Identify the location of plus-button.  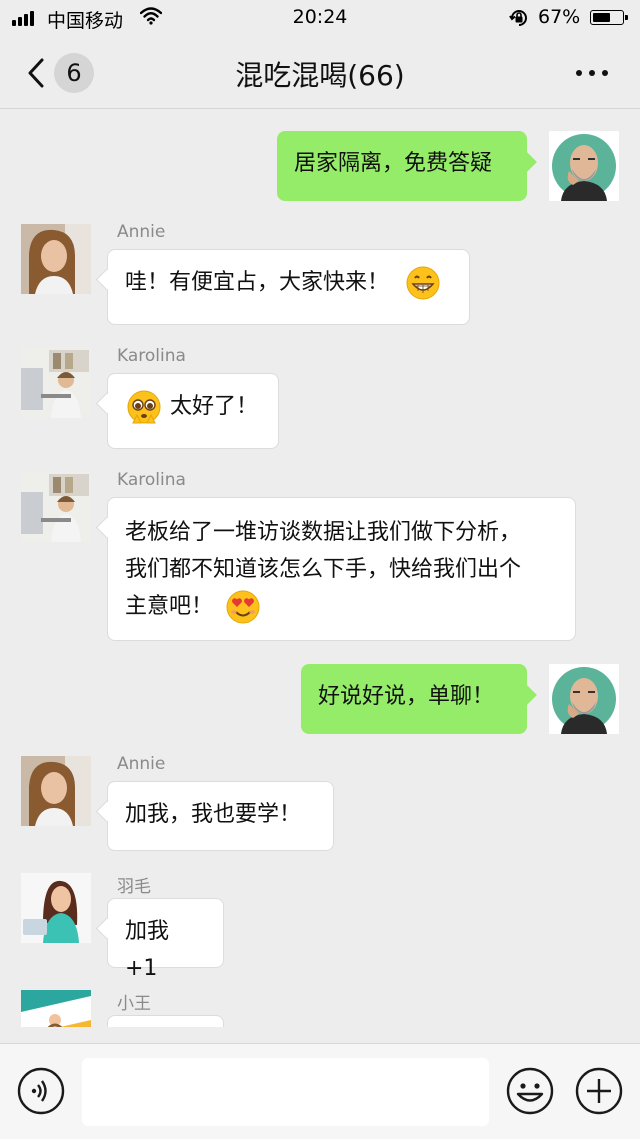
(599, 1091).